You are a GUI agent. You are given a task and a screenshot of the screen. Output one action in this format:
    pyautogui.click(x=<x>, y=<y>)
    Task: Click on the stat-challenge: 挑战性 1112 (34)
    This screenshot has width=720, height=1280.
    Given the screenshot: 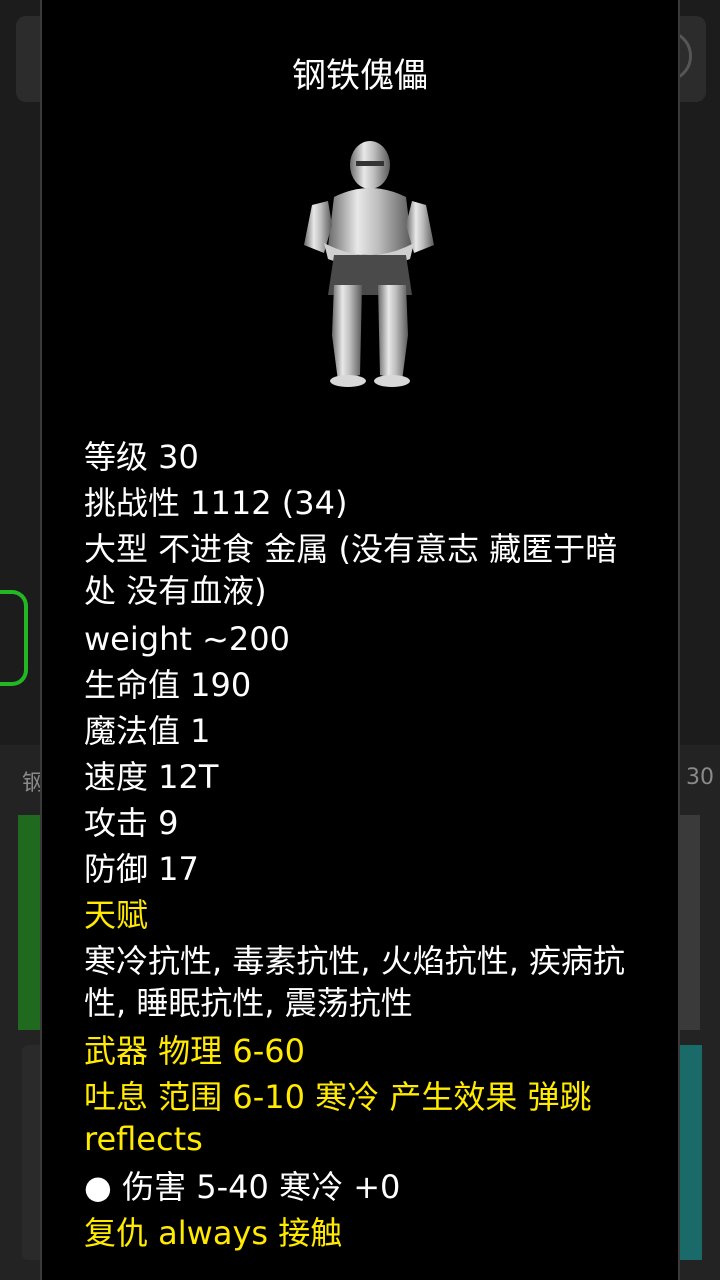 What is the action you would take?
    pyautogui.click(x=216, y=503)
    